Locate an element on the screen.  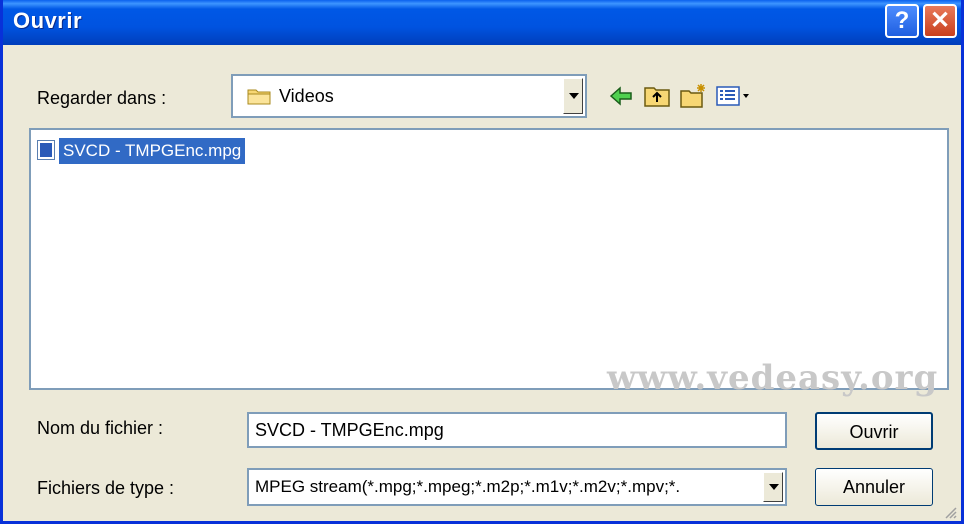
filetype-dropdown-arrow is located at coordinates (773, 487).